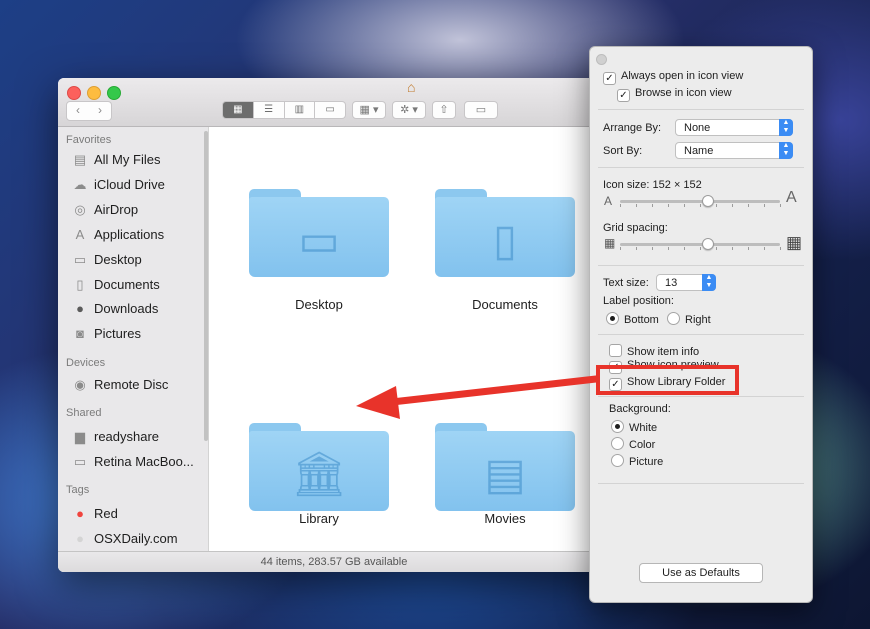  What do you see at coordinates (80, 159) in the screenshot?
I see `all-files-icon: ▤` at bounding box center [80, 159].